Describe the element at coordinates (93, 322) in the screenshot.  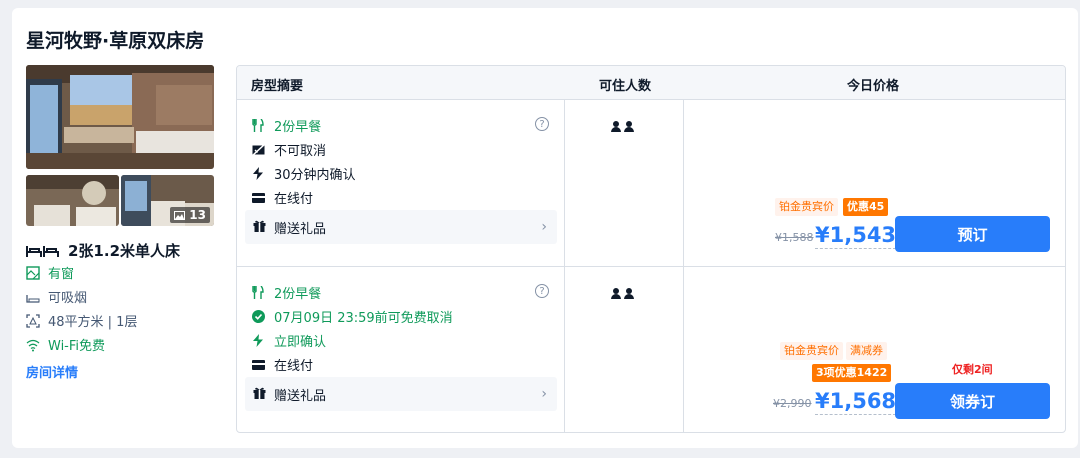
I see `facility-label: 48平方米 | 1层` at that location.